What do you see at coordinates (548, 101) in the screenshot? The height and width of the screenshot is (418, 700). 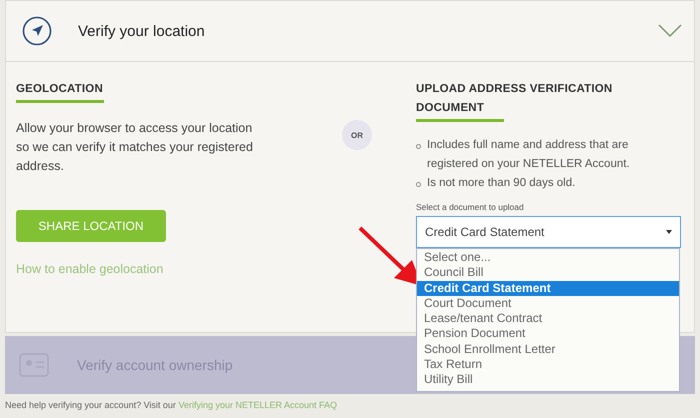 I see `upload-heading: UPLOAD ADDRESS VERIFICATION DOCUMENT` at bounding box center [548, 101].